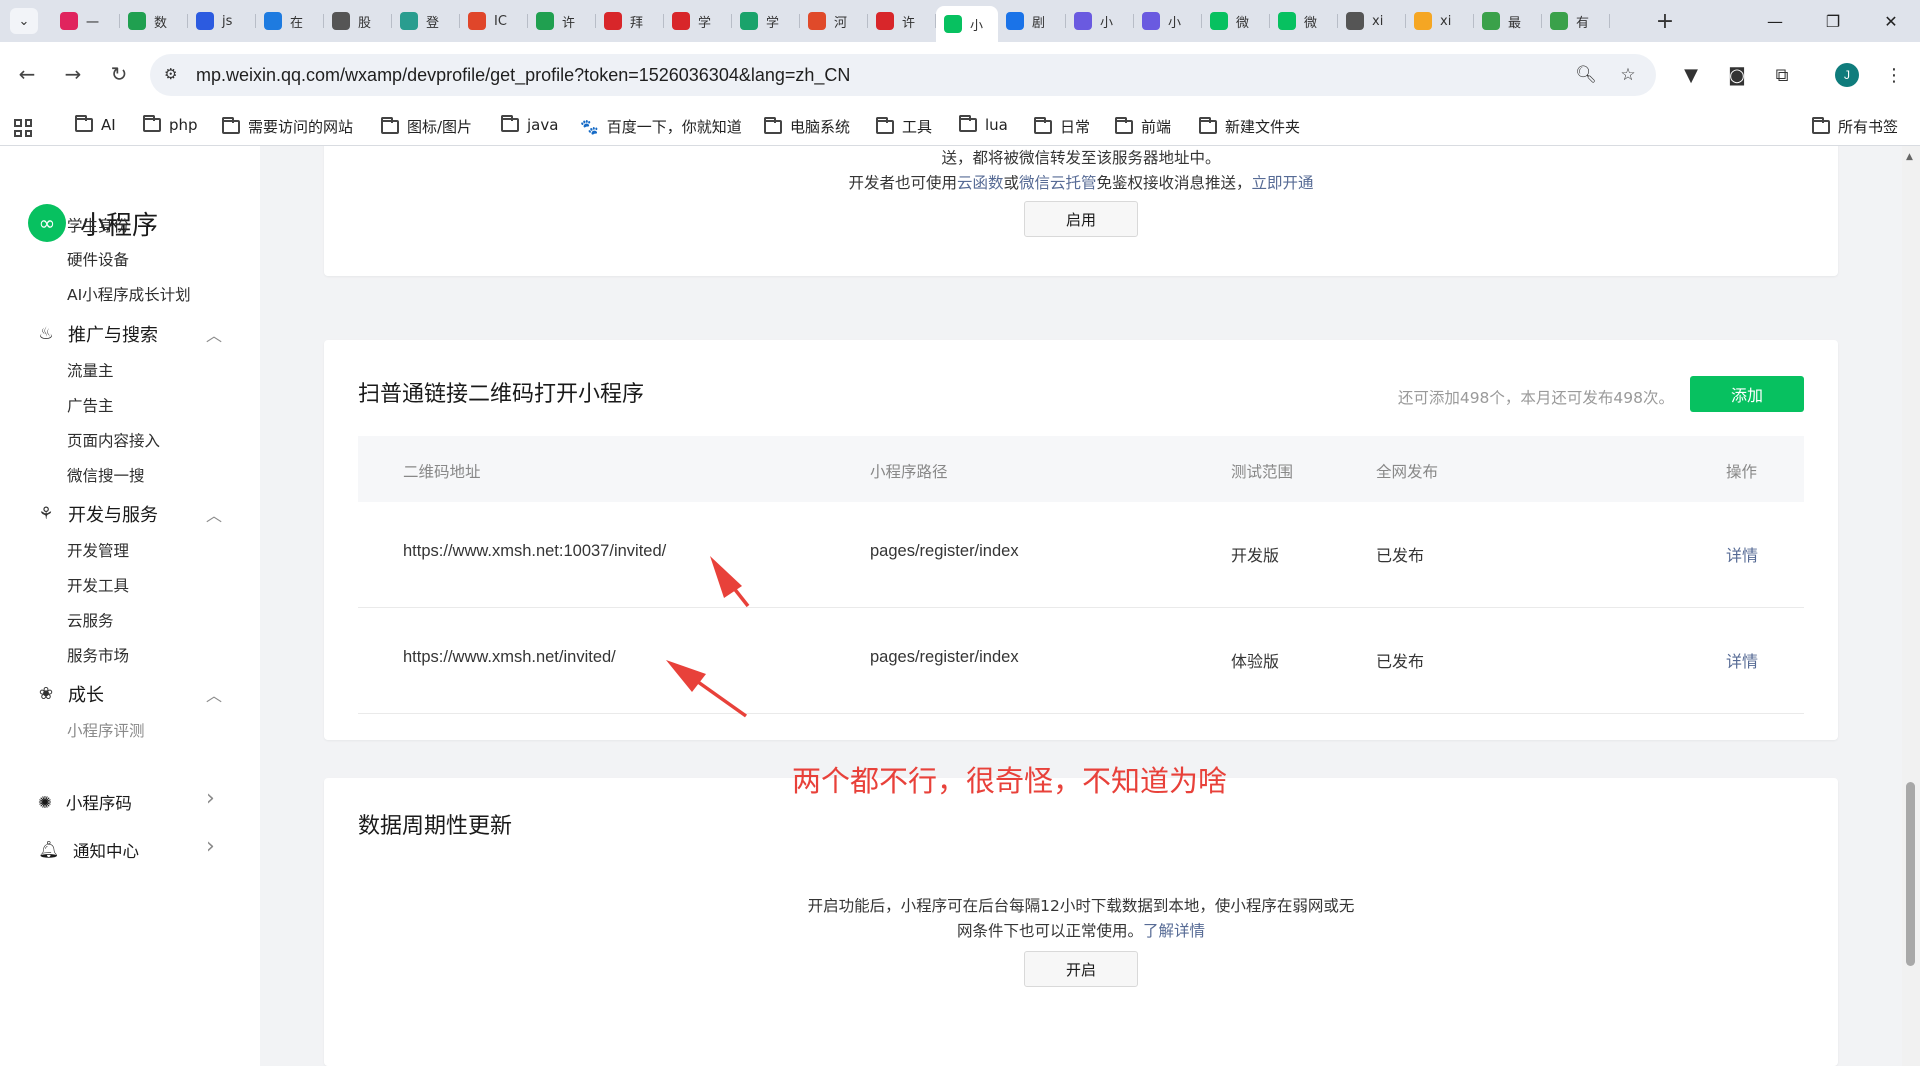 This screenshot has width=1920, height=1066. Describe the element at coordinates (90, 620) in the screenshot. I see `sidebar-item: 云服务` at that location.